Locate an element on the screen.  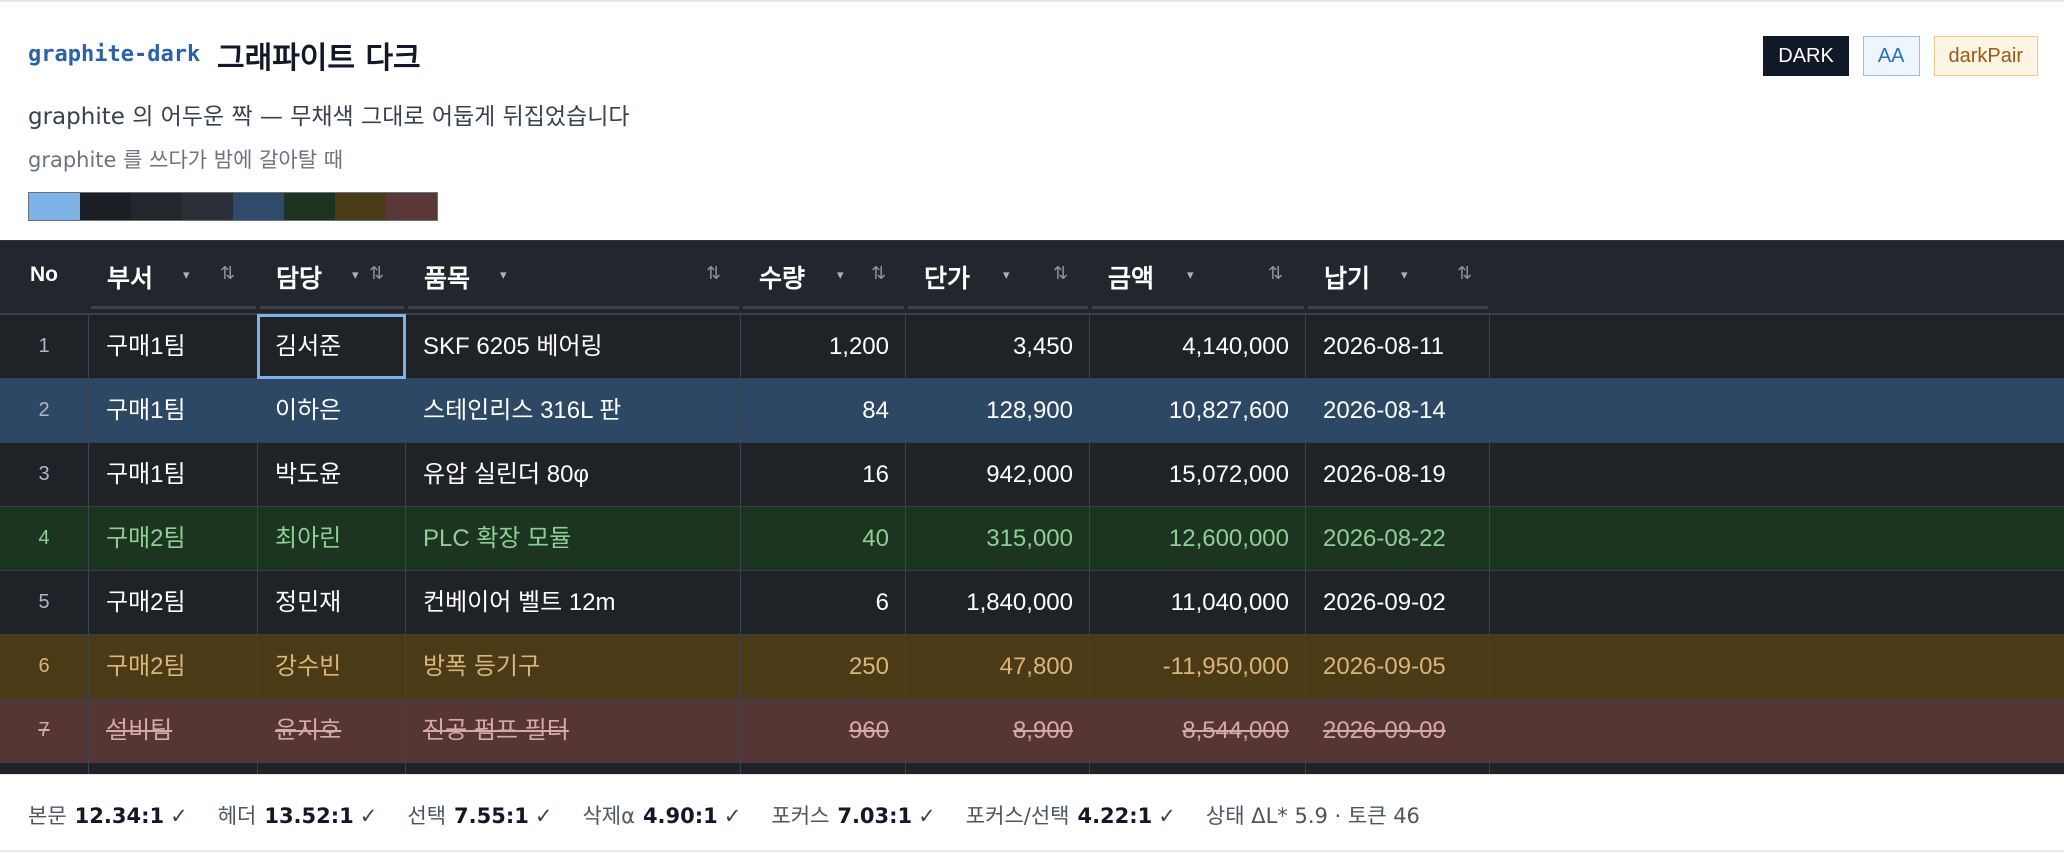
cell-no: 7 is located at coordinates (44, 730).